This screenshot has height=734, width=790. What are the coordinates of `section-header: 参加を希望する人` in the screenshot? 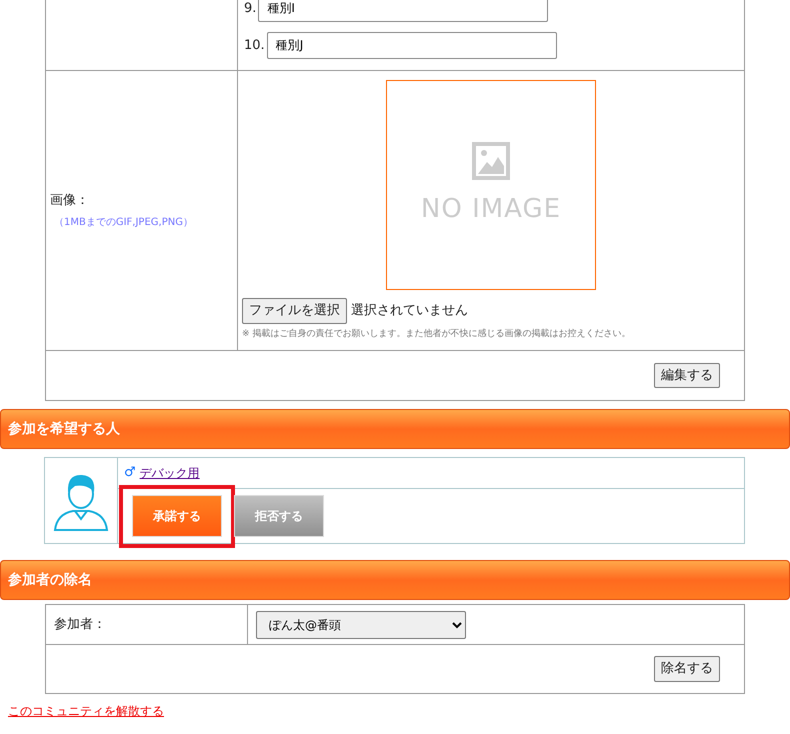 It's located at (395, 429).